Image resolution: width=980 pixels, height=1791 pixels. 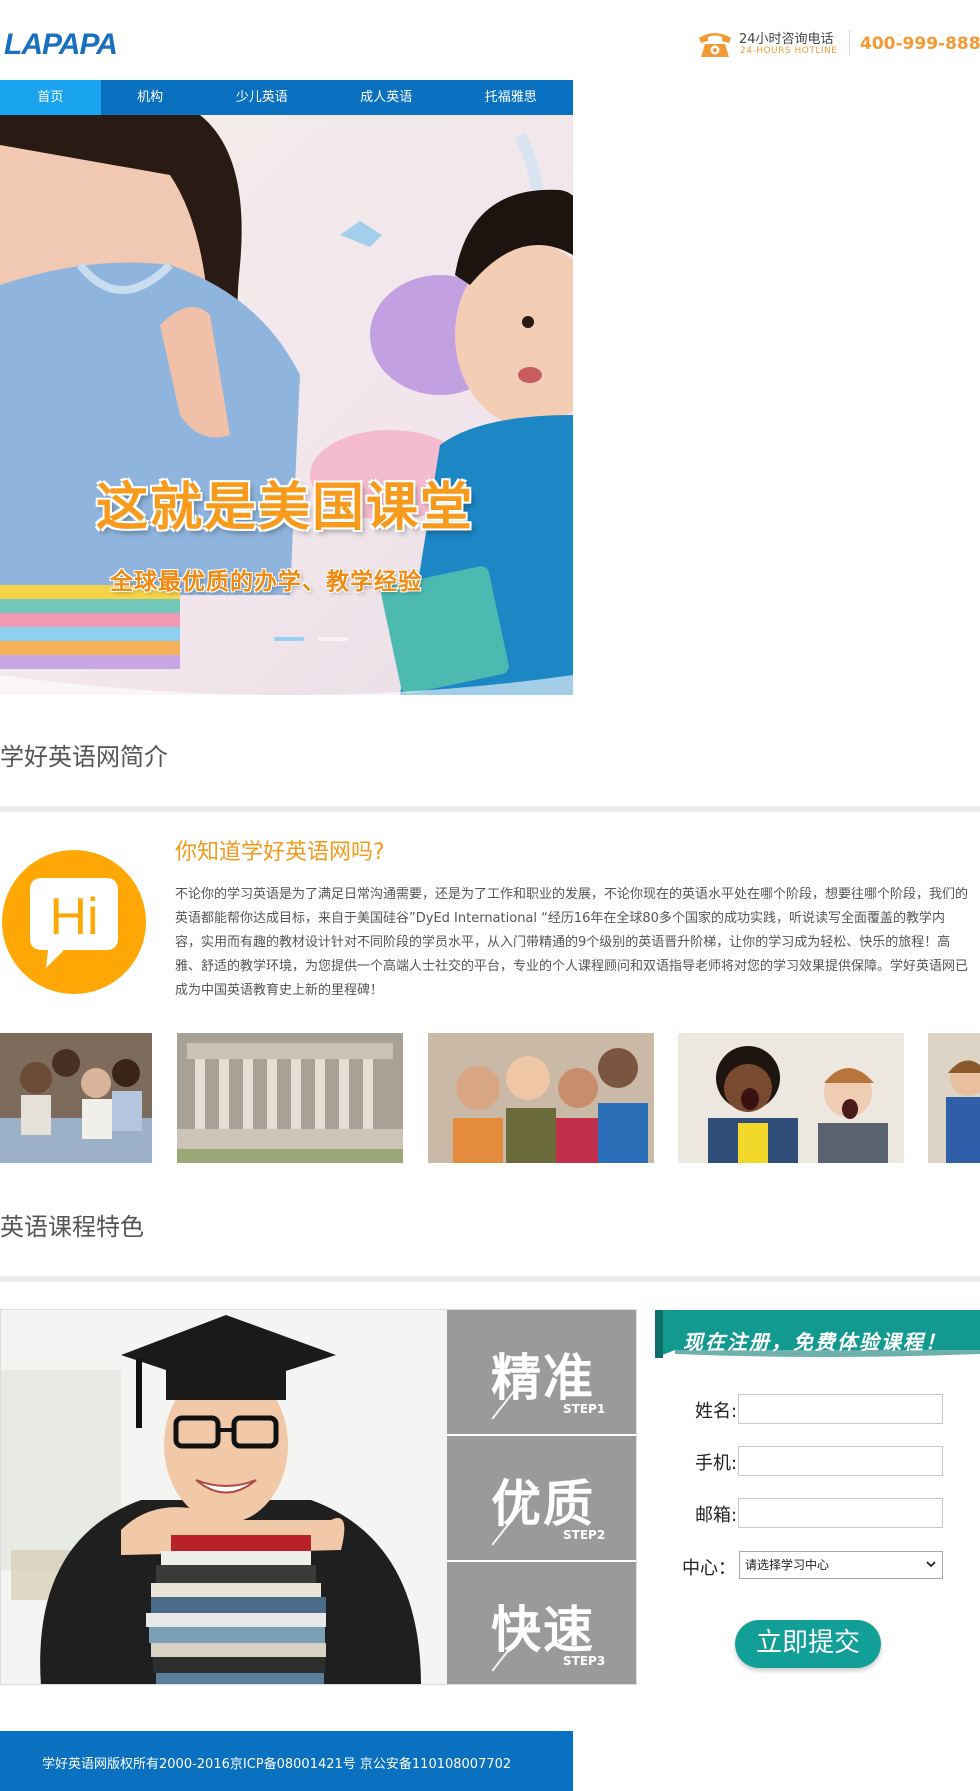 I want to click on name-label: 姓名:, so click(x=716, y=1411).